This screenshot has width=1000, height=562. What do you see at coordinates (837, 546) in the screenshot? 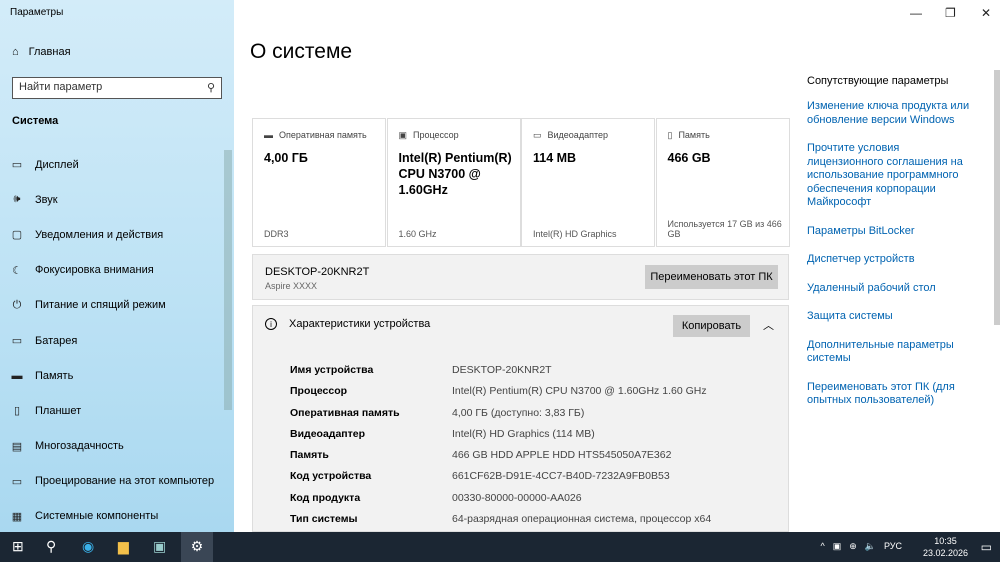
I see `battery-tray-icon: ▣` at bounding box center [837, 546].